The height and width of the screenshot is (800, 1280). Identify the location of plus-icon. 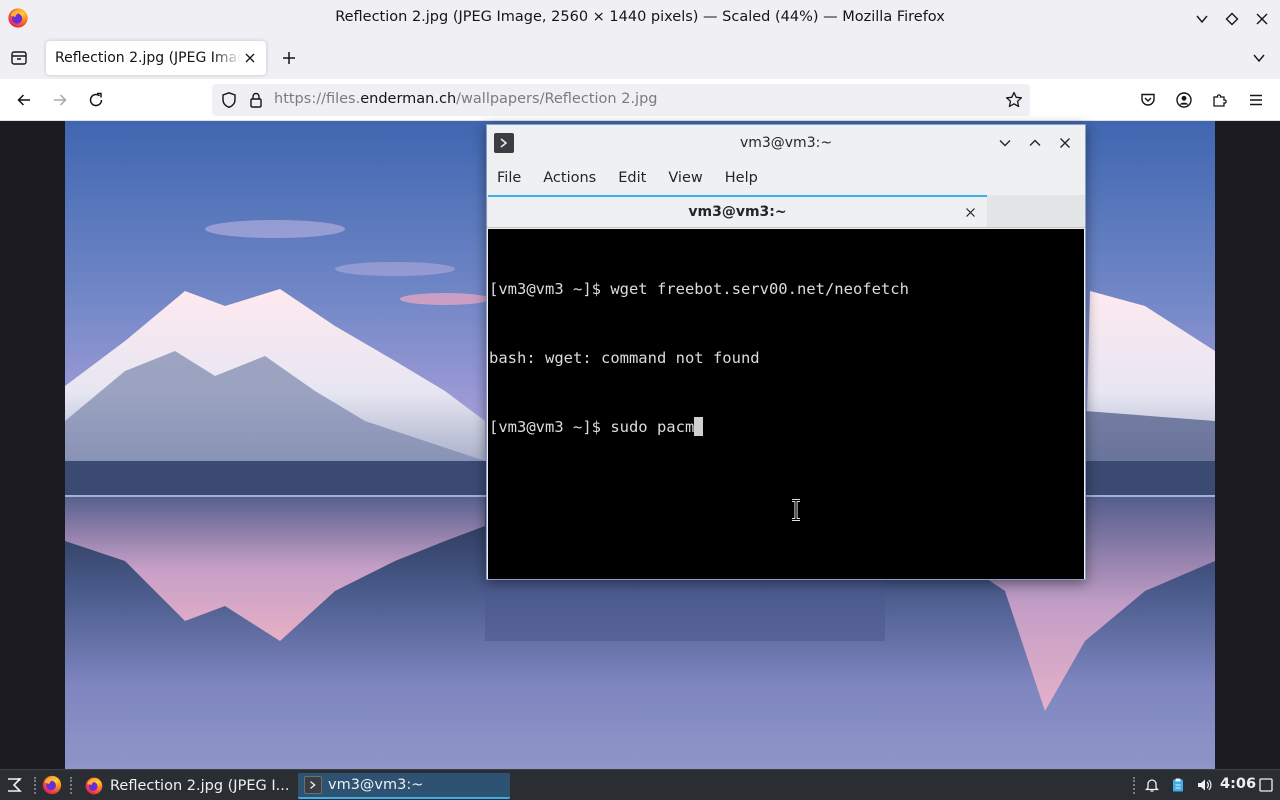
(289, 58).